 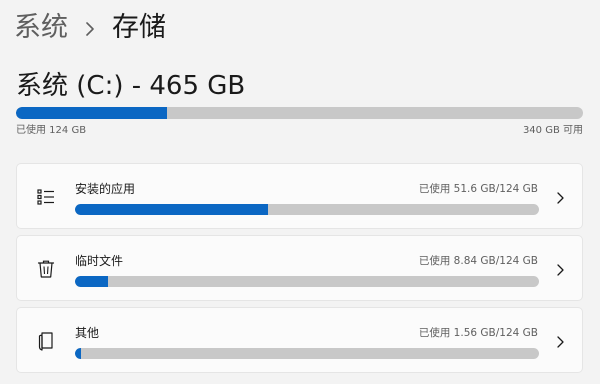 I want to click on drive-title: 系统 (C:) - 465 GB, so click(x=131, y=86).